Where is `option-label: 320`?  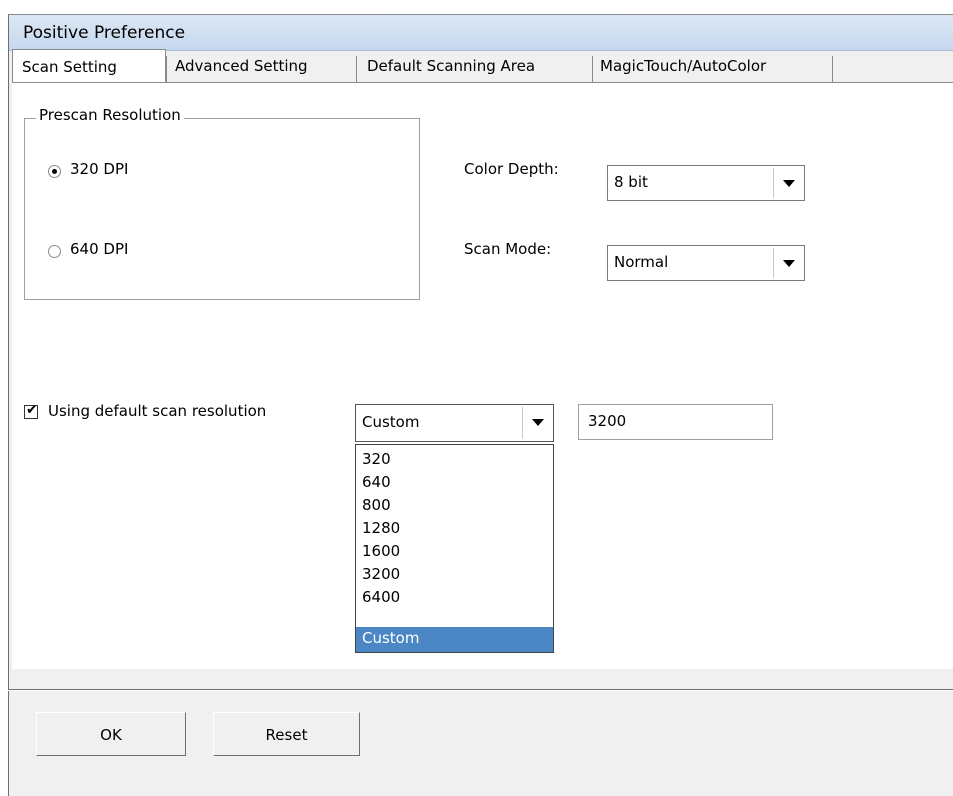 option-label: 320 is located at coordinates (376, 459).